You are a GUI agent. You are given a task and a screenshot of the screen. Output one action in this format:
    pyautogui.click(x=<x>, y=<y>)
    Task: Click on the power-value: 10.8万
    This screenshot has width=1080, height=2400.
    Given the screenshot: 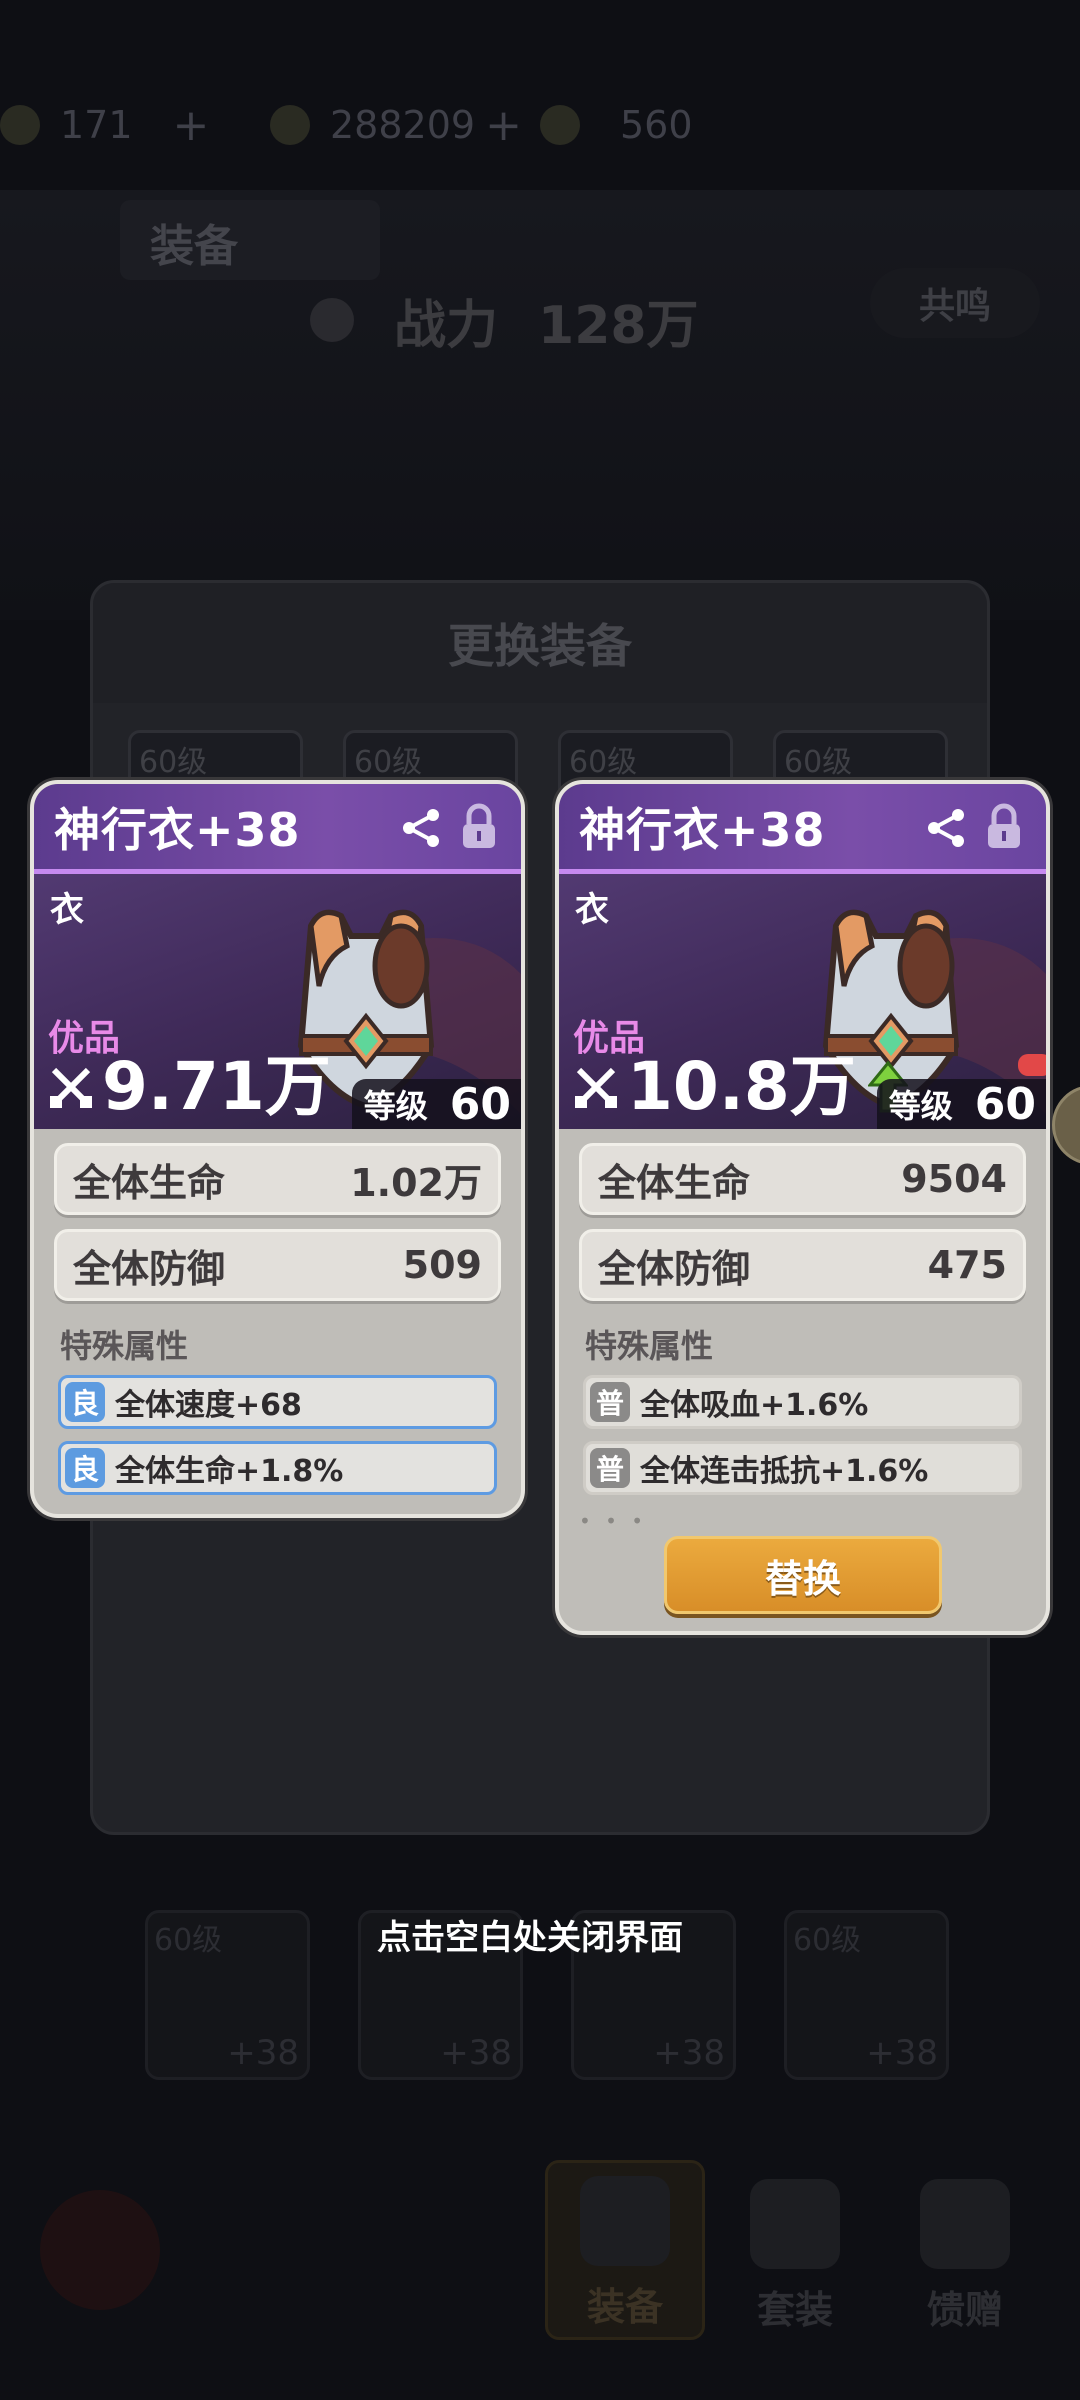 What is the action you would take?
    pyautogui.click(x=741, y=1086)
    